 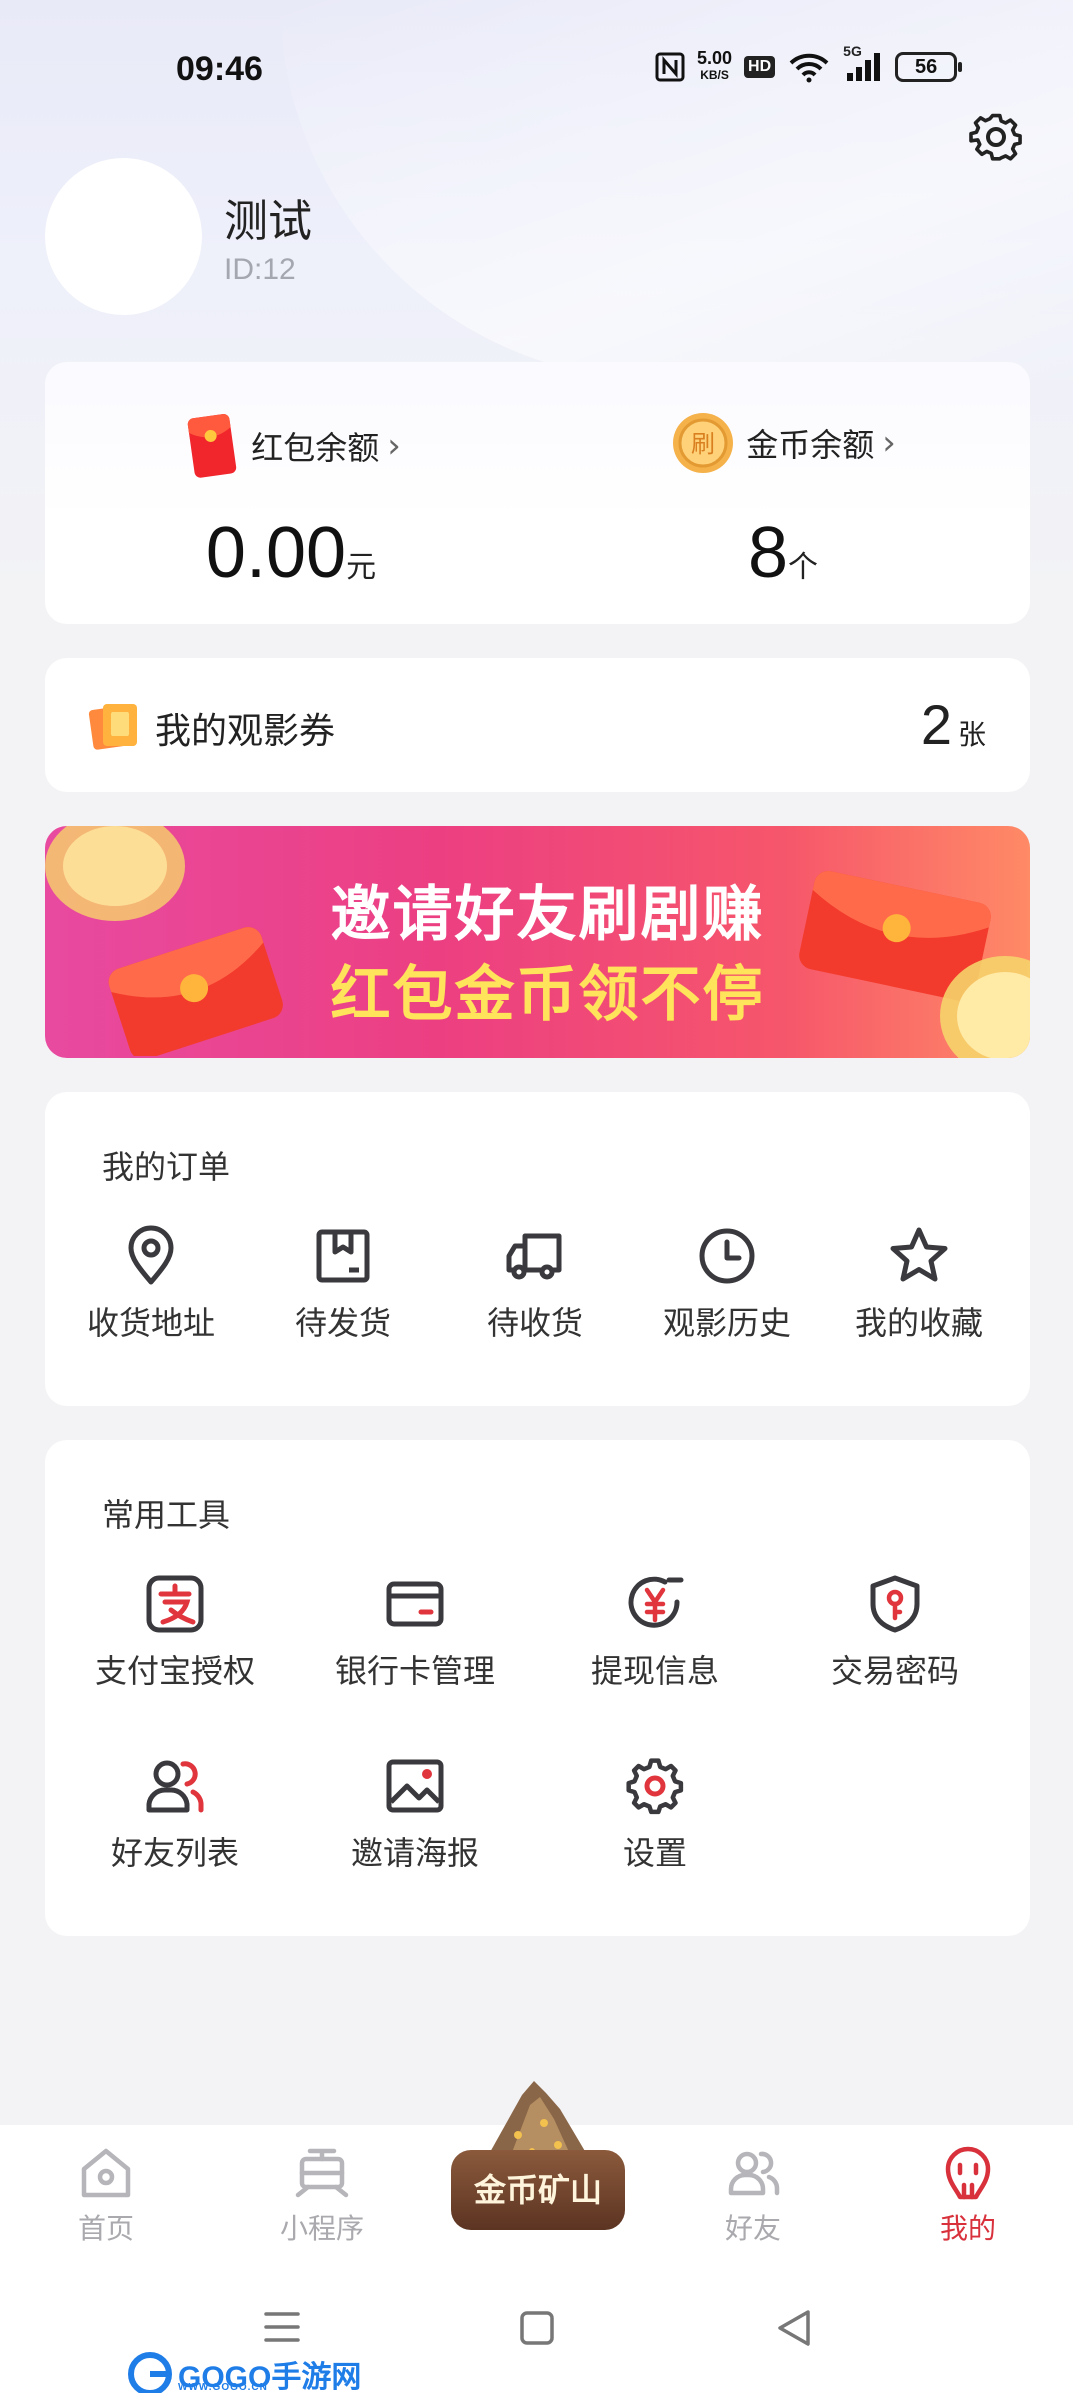 What do you see at coordinates (414, 1853) in the screenshot?
I see `tool-invite-poster-label: 邀请海报` at bounding box center [414, 1853].